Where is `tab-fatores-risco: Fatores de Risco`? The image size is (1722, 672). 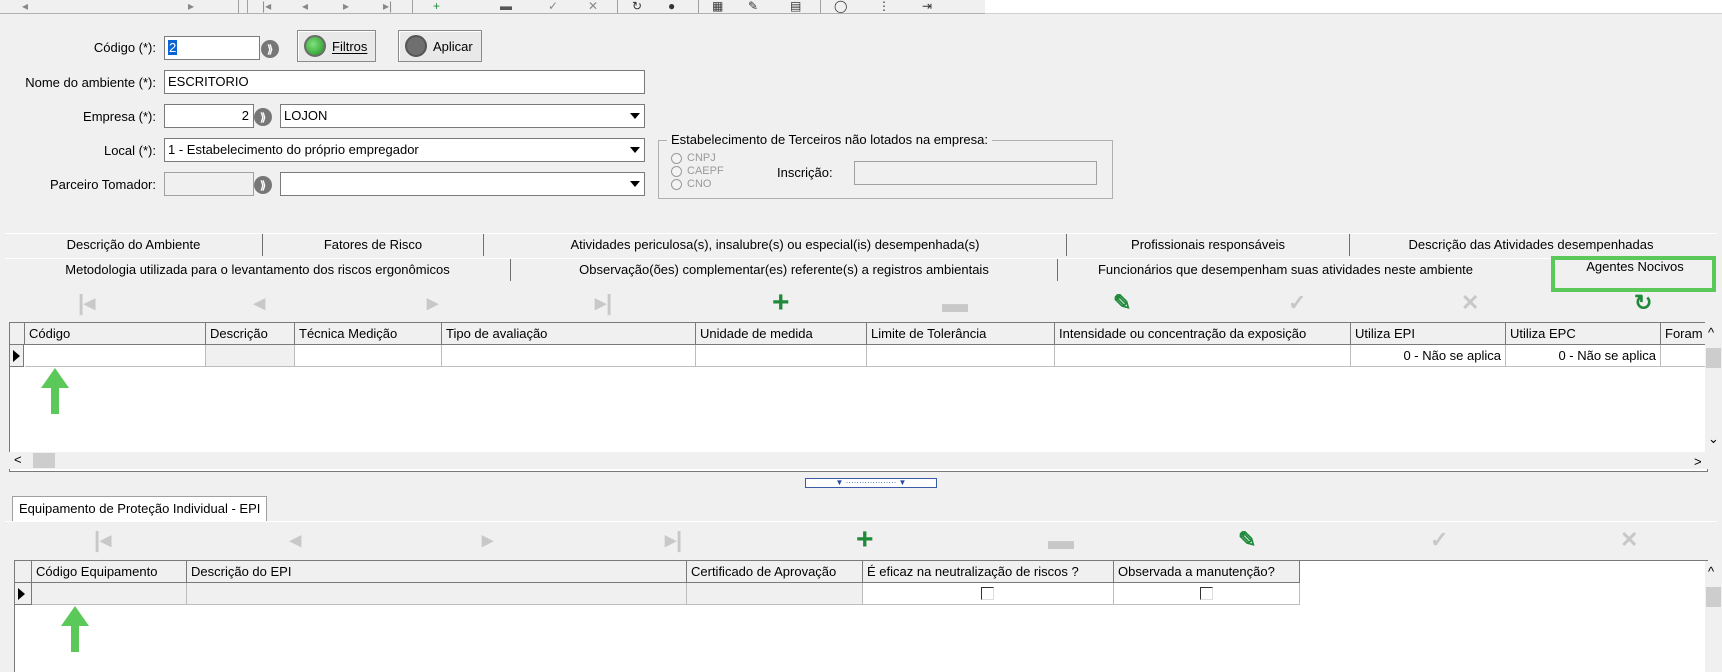 tab-fatores-risco: Fatores de Risco is located at coordinates (373, 245).